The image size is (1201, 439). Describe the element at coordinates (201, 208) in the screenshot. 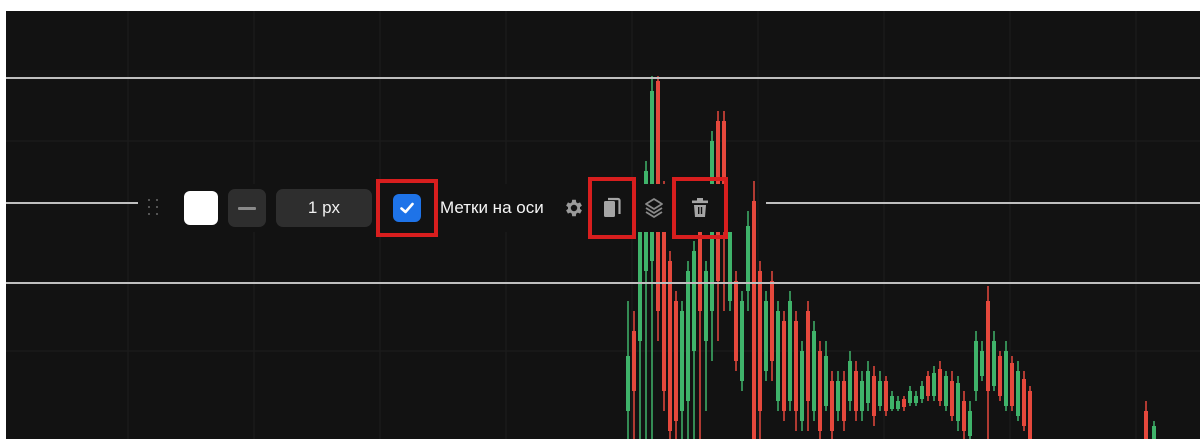

I see `line-color-swatch` at that location.